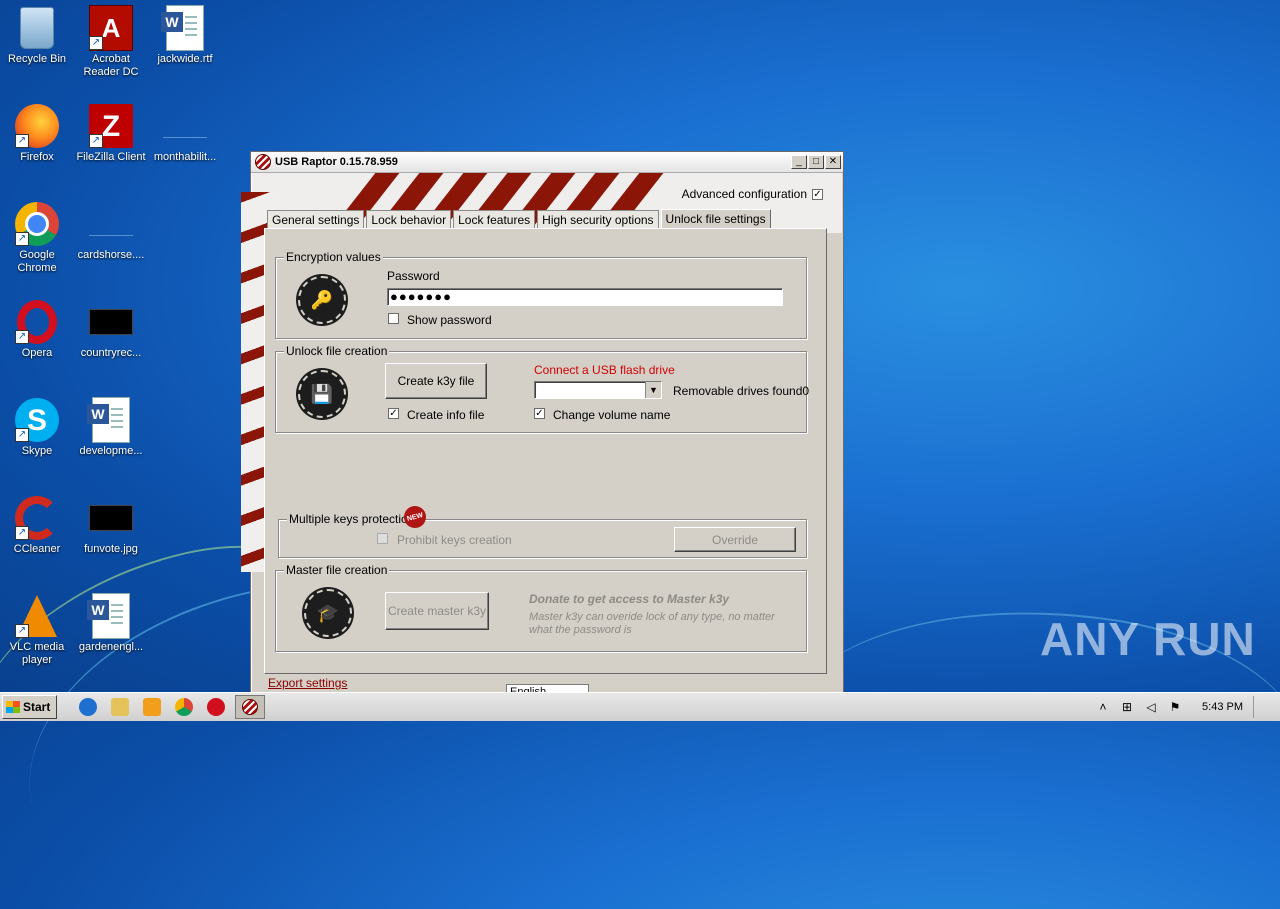 The height and width of the screenshot is (909, 1280). Describe the element at coordinates (37, 126) in the screenshot. I see `firefox-icon: ↗` at that location.